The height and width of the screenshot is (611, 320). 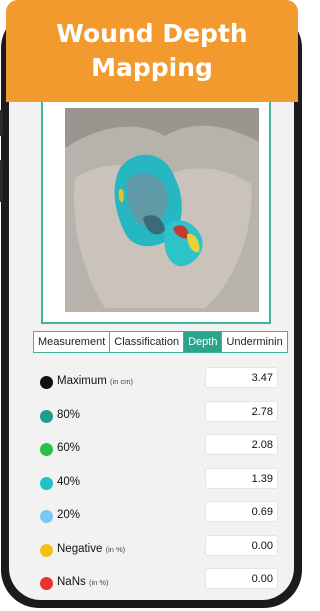 I want to click on list-item: Maximum (in cm) 3.47, so click(x=162, y=383).